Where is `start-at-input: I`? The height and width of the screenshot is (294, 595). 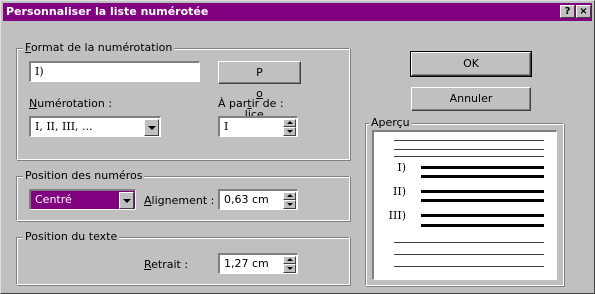 start-at-input: I is located at coordinates (258, 126).